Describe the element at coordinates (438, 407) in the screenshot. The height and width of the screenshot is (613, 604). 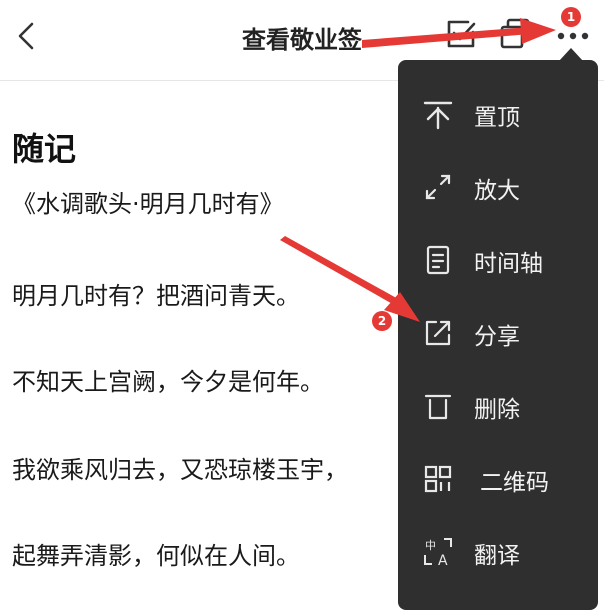
I see `trash-icon` at that location.